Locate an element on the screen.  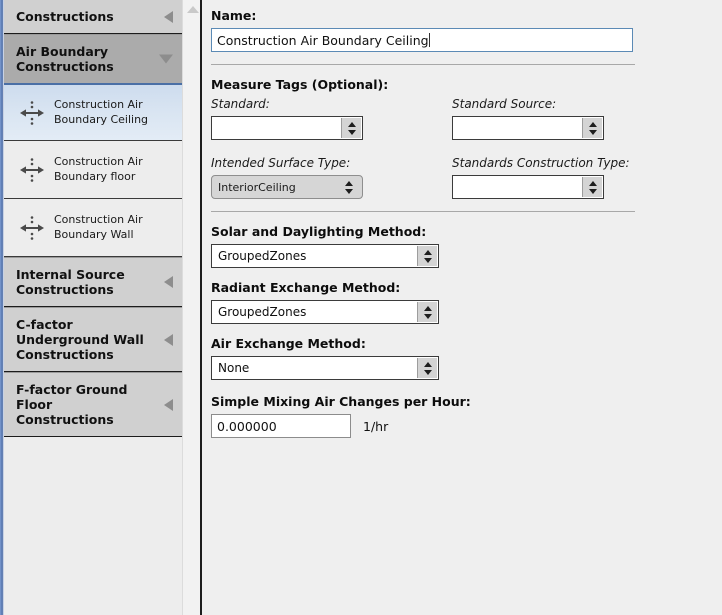
list-item-construction-air-boundary-ceiling: Construction Air Boundary Ceiling is located at coordinates (93, 112).